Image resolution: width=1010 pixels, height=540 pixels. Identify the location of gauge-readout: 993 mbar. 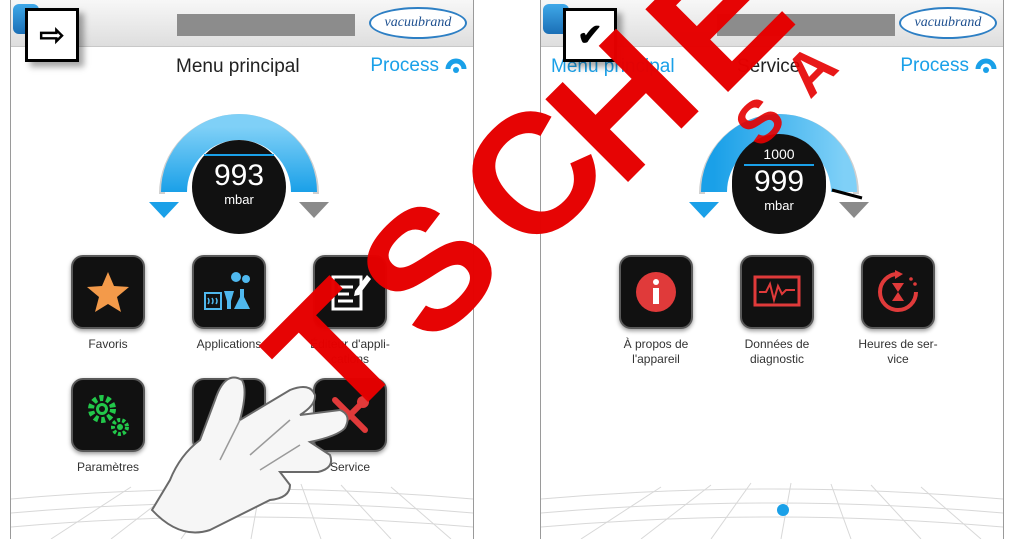
(239, 187).